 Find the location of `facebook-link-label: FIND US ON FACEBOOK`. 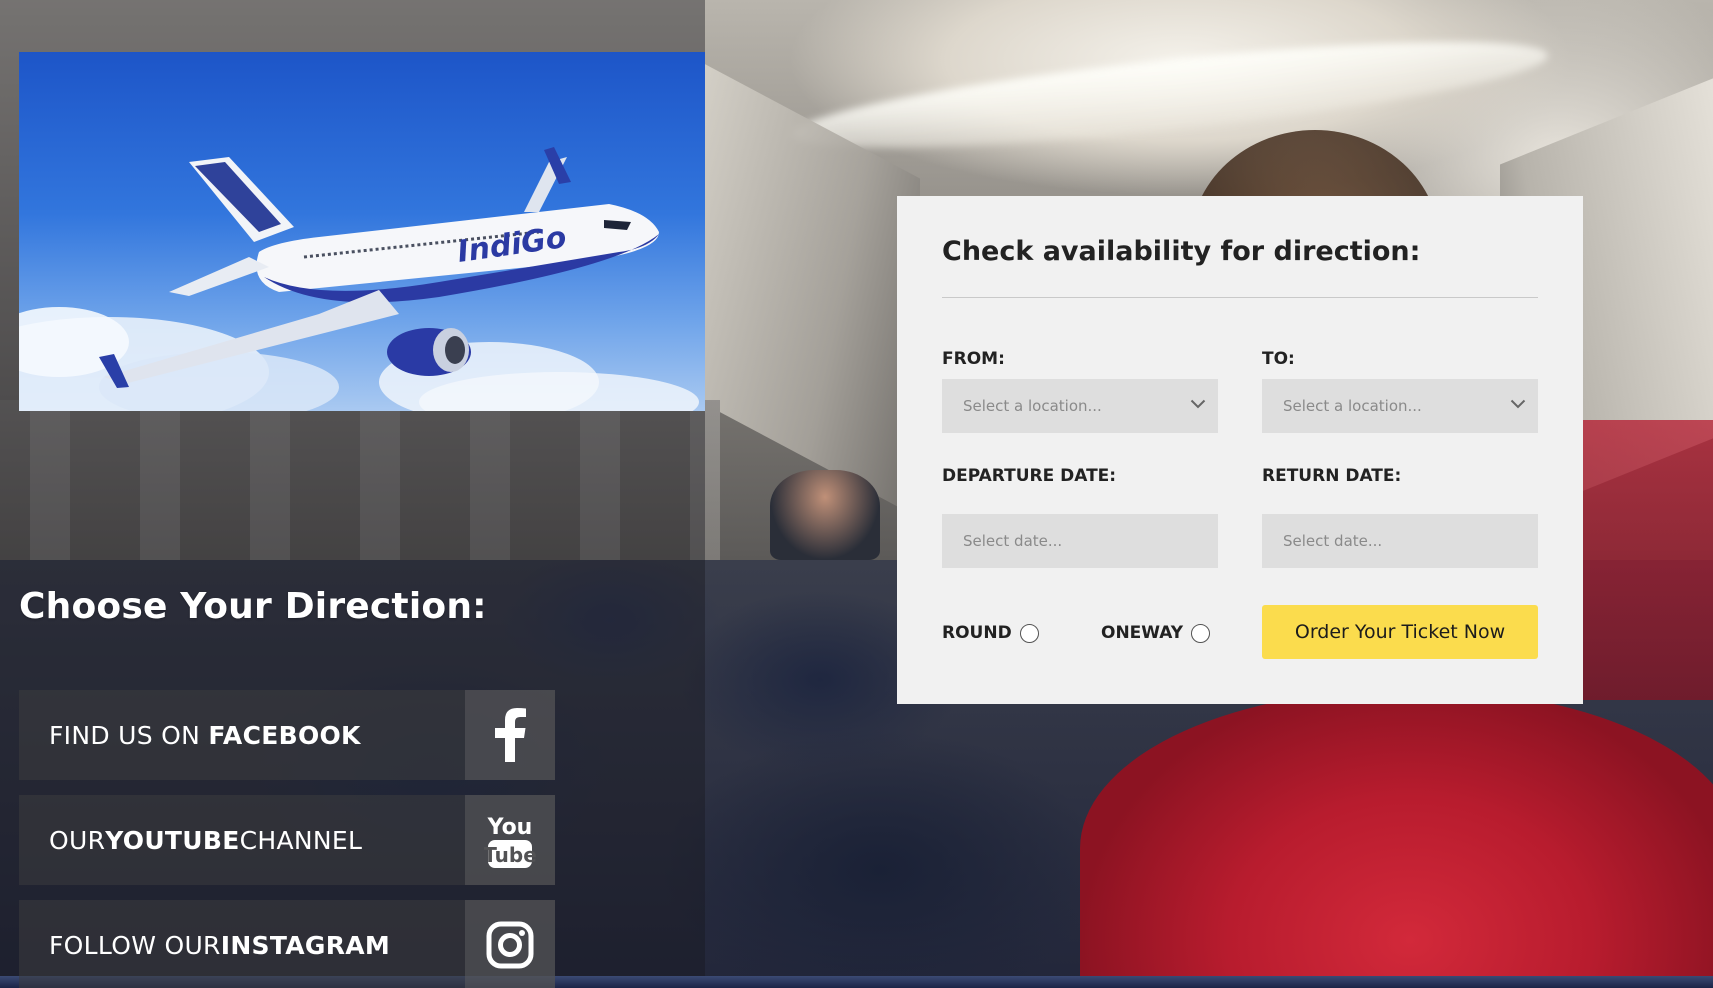

facebook-link-label: FIND US ON FACEBOOK is located at coordinates (242, 735).